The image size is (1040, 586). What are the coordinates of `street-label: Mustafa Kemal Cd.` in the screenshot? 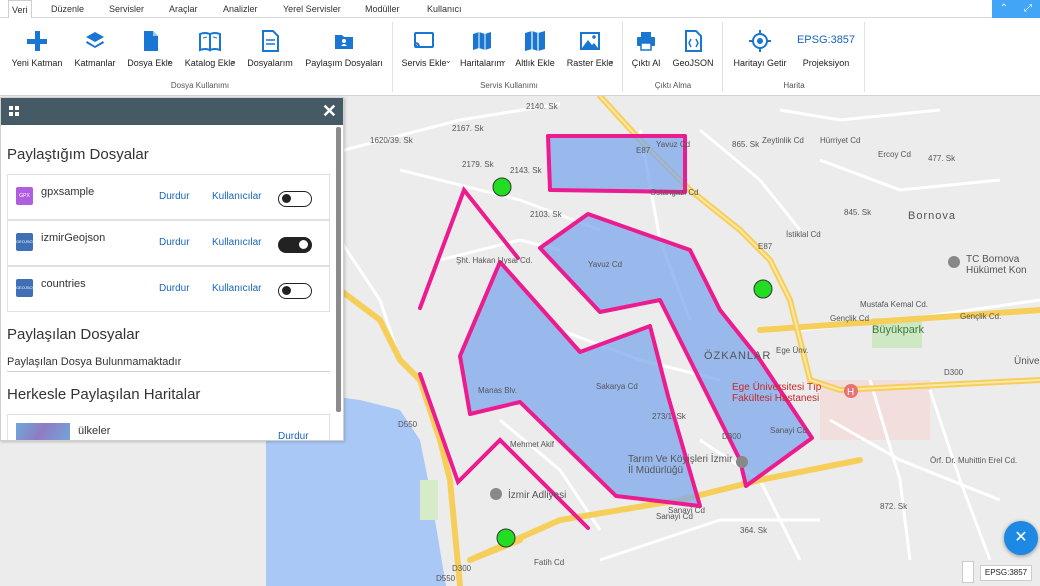 It's located at (894, 304).